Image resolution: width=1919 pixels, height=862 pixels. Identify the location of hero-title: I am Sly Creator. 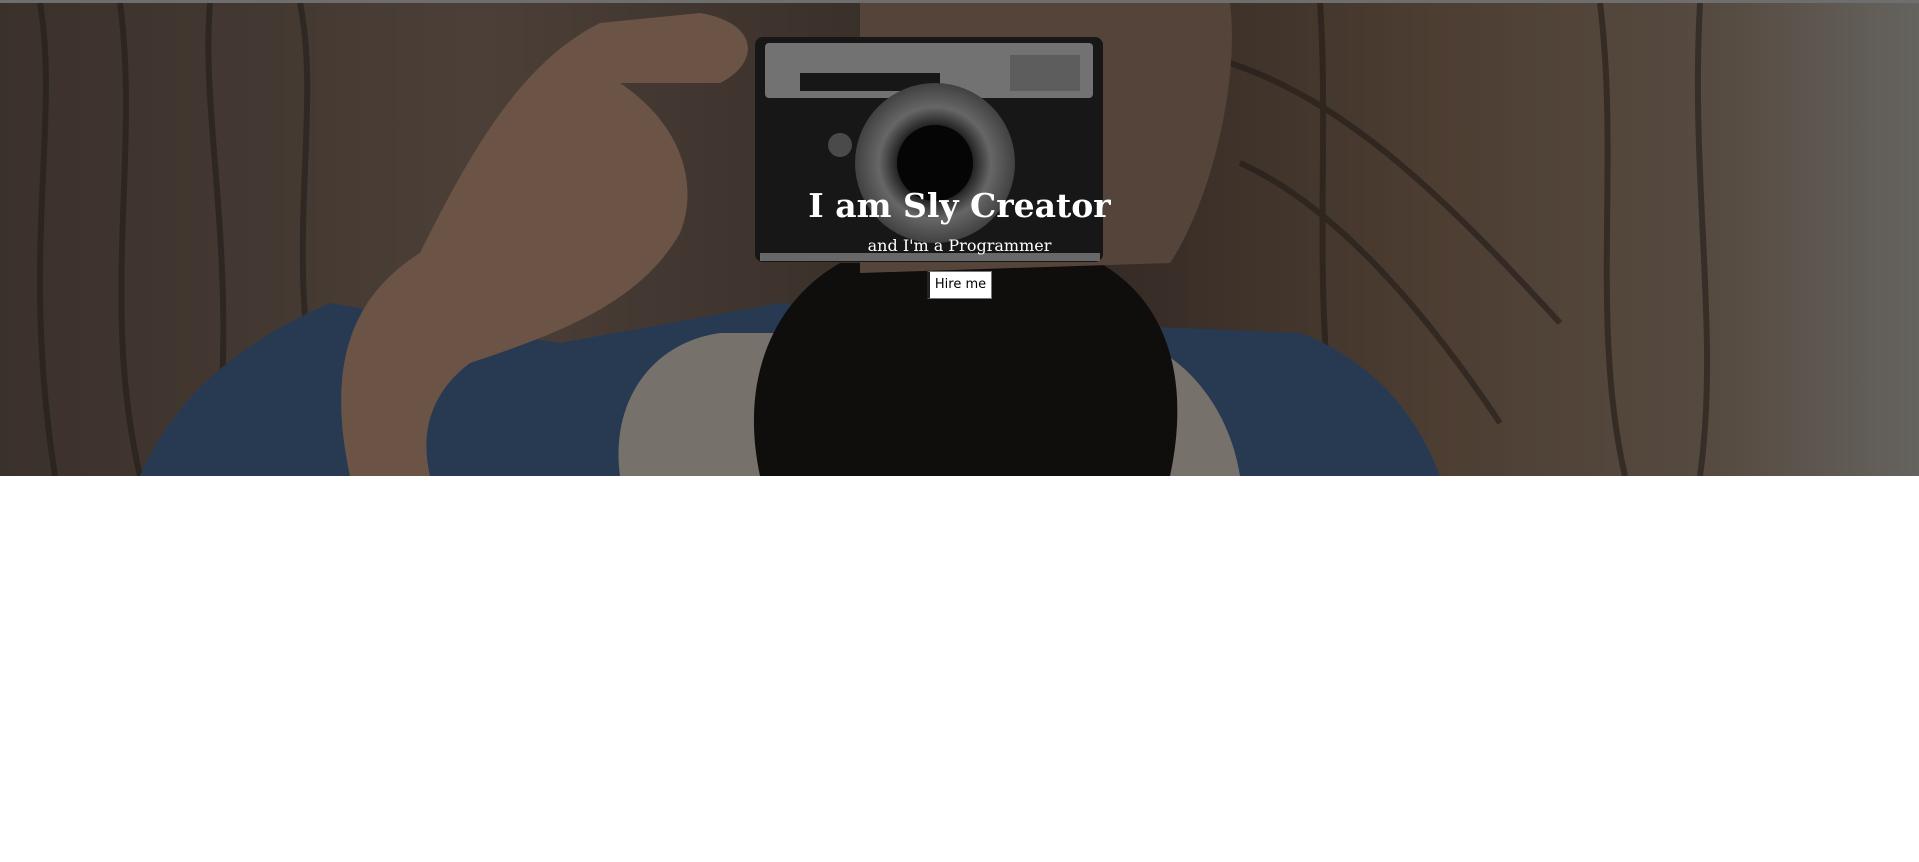
(959, 205).